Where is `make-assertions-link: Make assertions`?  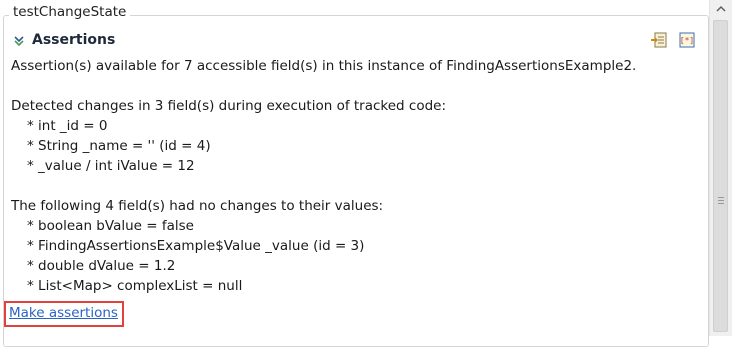 make-assertions-link: Make assertions is located at coordinates (63, 313).